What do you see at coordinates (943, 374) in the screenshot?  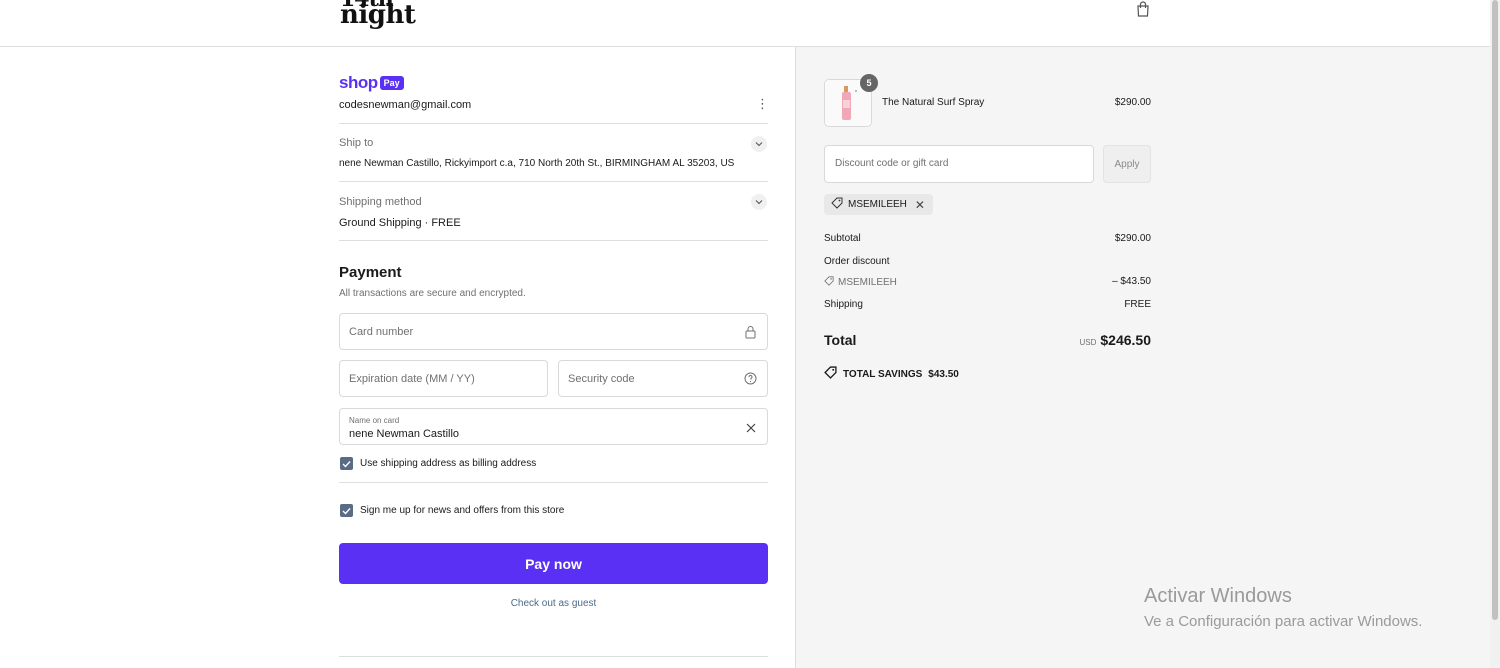 I see `savings-value: $43.50` at bounding box center [943, 374].